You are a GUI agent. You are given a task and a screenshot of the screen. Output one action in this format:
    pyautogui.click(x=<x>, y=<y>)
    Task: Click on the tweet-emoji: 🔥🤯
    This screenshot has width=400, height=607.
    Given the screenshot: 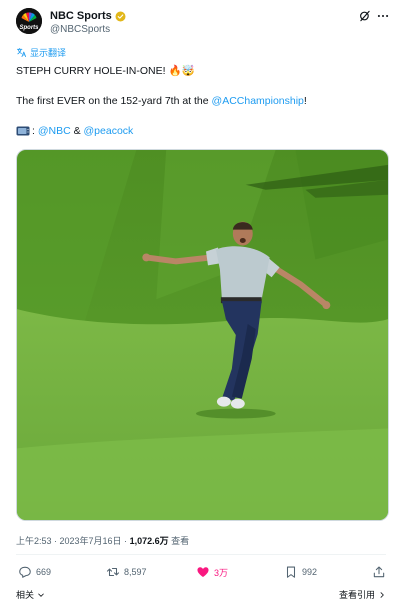 What is the action you would take?
    pyautogui.click(x=181, y=71)
    